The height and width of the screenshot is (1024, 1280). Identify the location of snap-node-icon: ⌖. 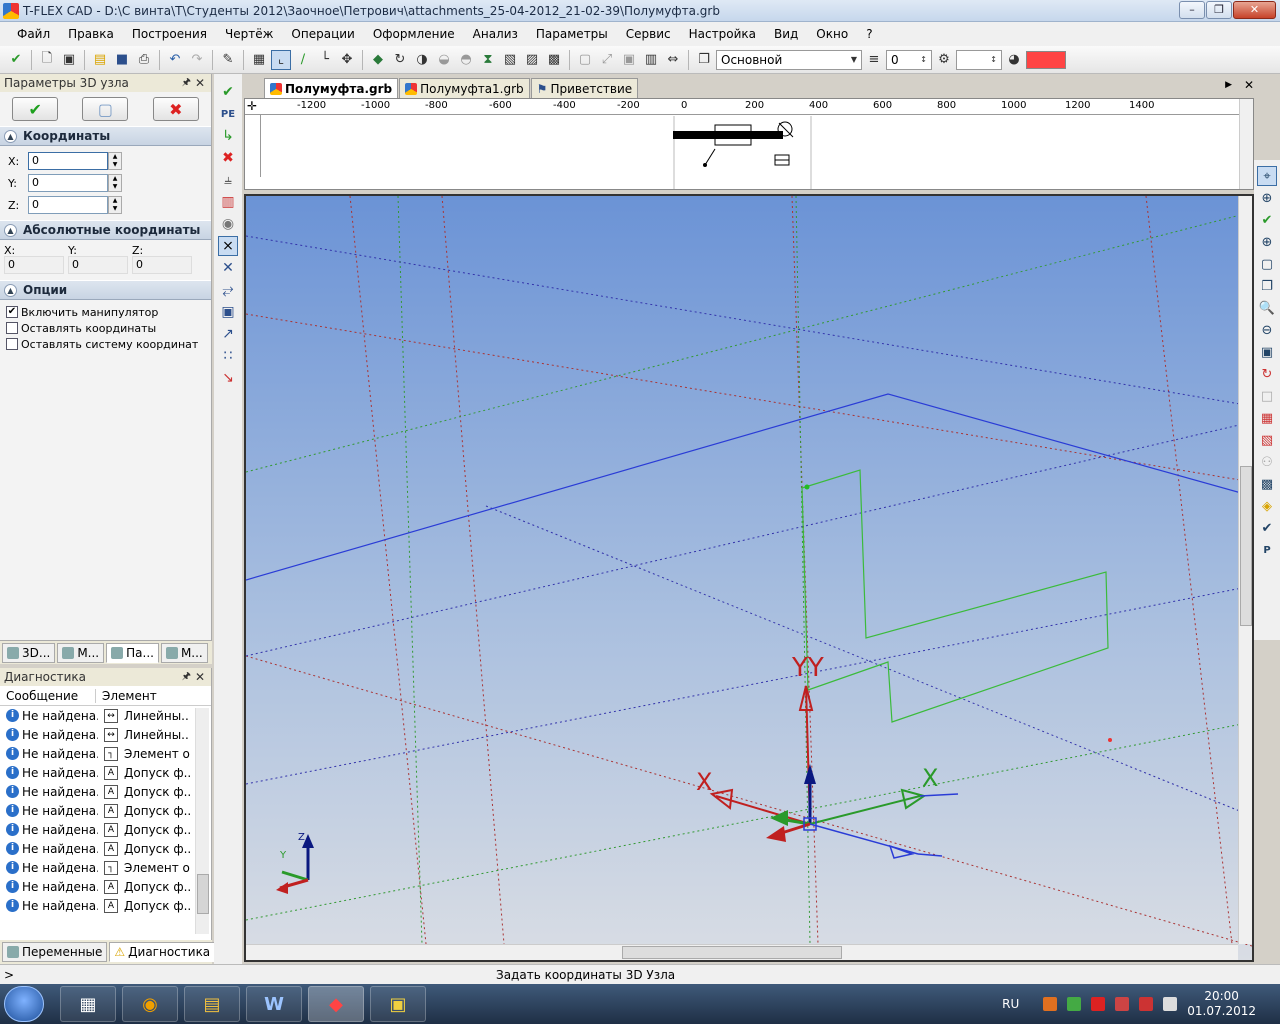
(1267, 176).